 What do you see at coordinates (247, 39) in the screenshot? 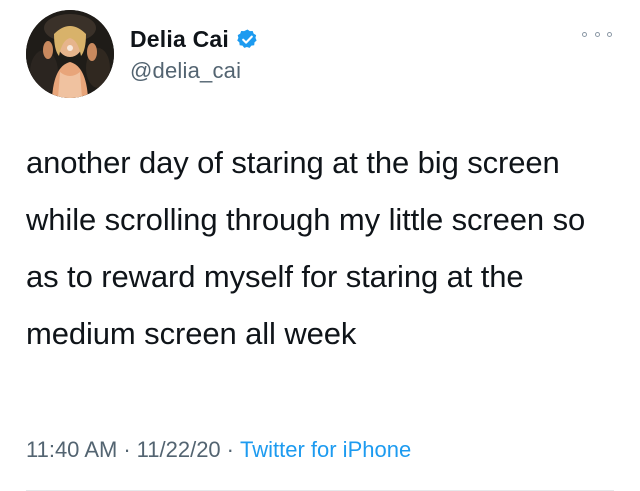
I see `verified-badge-icon` at bounding box center [247, 39].